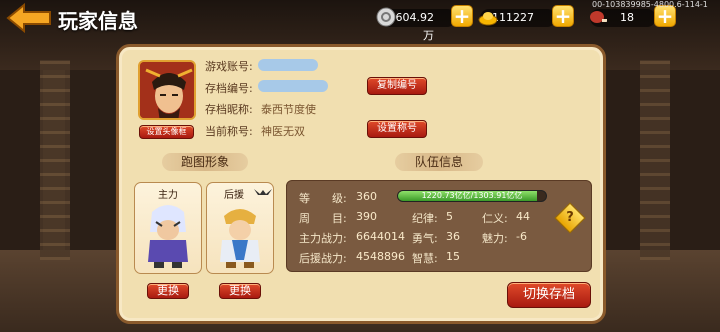  I want to click on backup-power-value: 4548896, so click(380, 256).